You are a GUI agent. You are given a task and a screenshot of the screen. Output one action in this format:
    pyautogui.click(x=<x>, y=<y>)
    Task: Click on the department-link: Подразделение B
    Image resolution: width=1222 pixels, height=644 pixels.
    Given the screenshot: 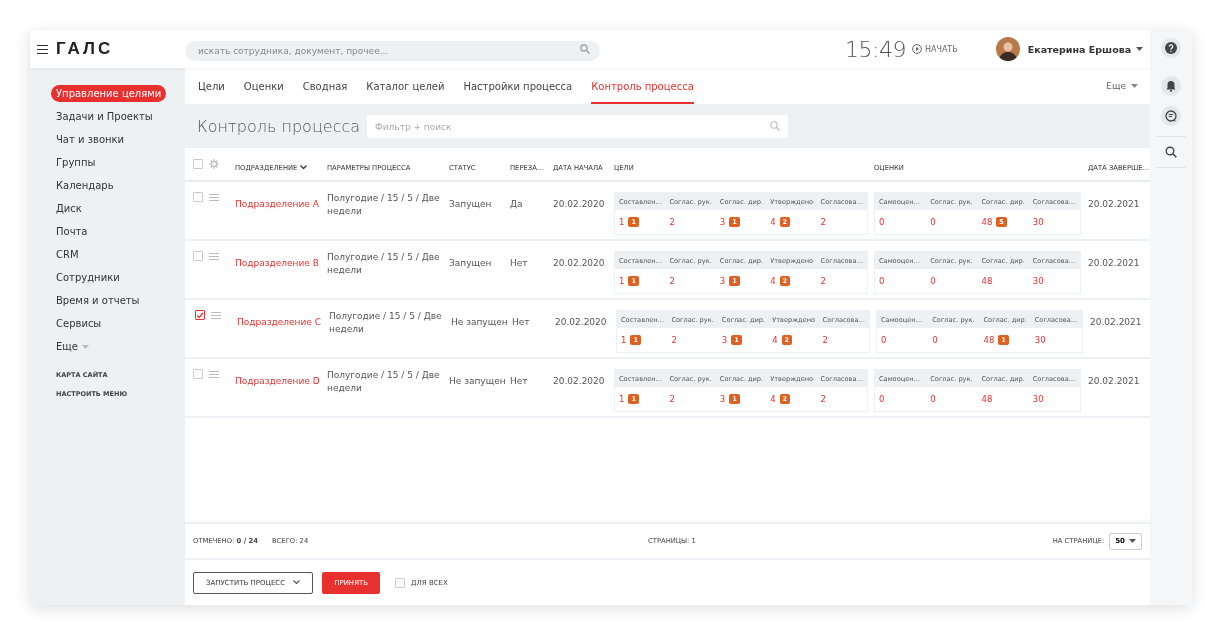 What is the action you would take?
    pyautogui.click(x=277, y=263)
    